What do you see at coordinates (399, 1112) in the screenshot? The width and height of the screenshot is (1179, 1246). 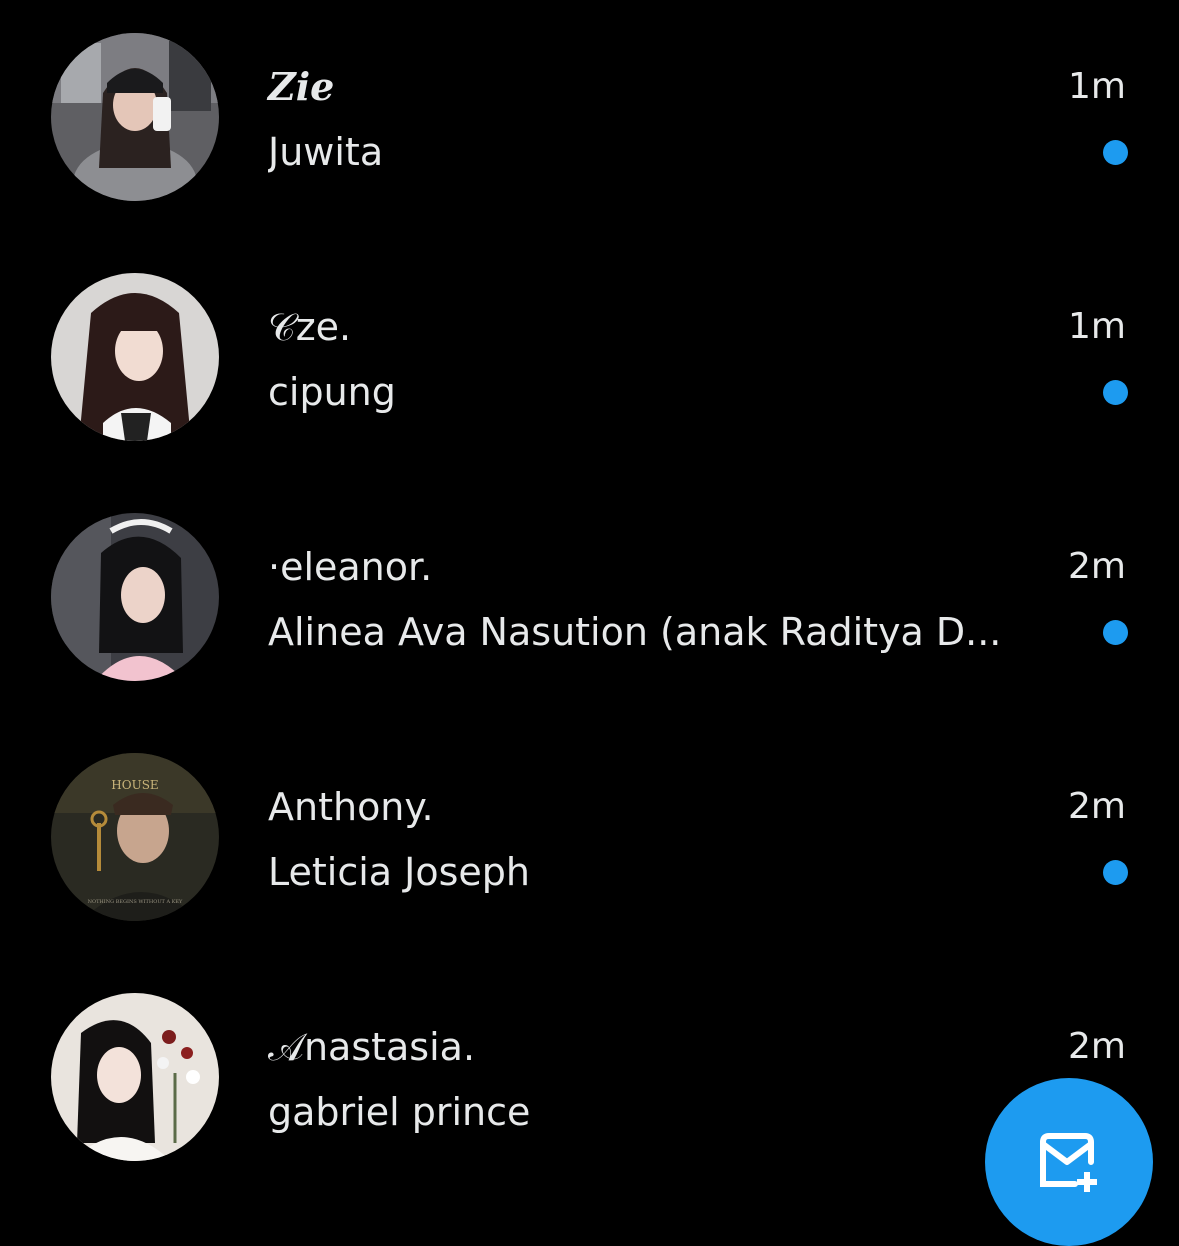 I see `conversation-preview: gabriel prince` at bounding box center [399, 1112].